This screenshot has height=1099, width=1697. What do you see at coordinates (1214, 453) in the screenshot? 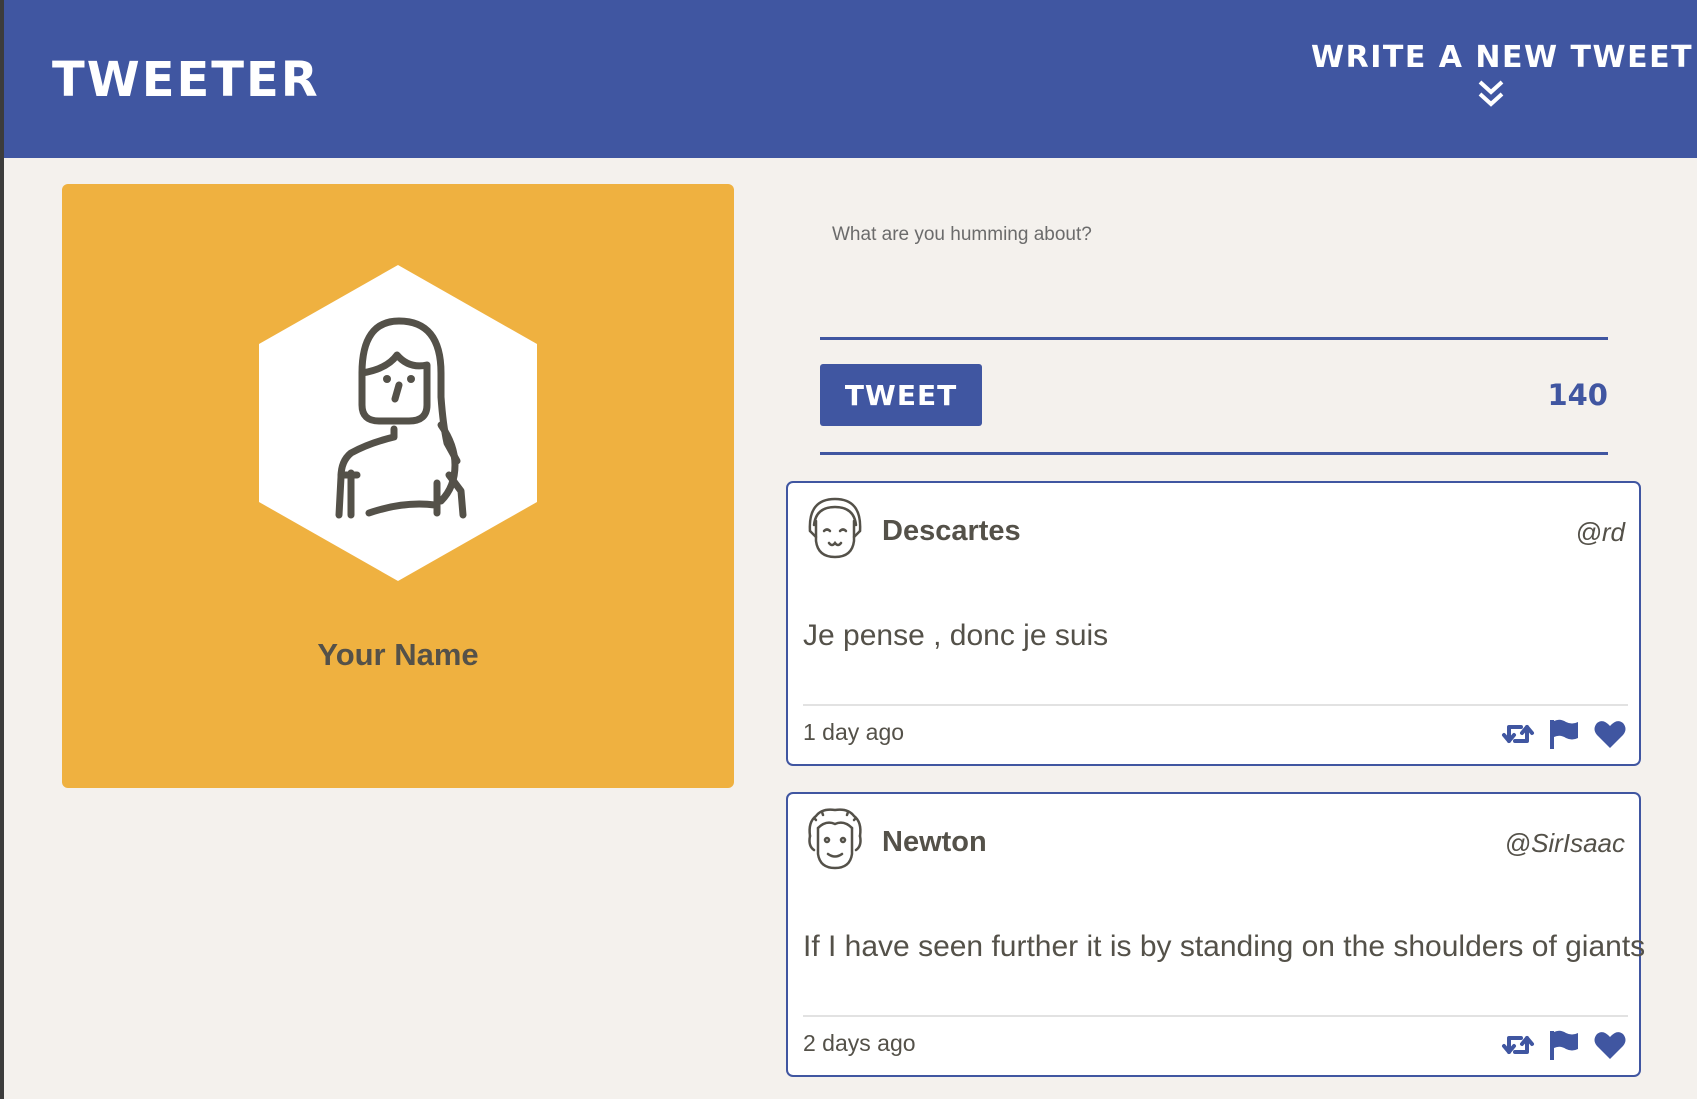
I see `composer-divider` at bounding box center [1214, 453].